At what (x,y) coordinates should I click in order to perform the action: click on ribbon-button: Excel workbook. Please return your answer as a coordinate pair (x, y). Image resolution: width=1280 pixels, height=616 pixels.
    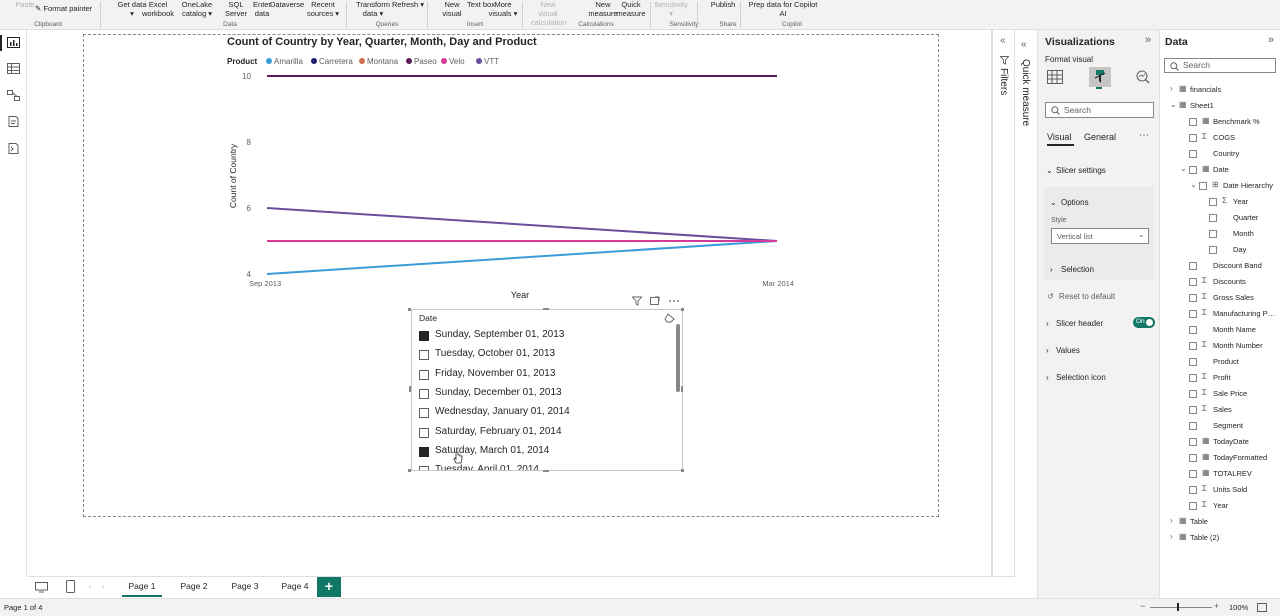
    Looking at the image, I should click on (158, 9).